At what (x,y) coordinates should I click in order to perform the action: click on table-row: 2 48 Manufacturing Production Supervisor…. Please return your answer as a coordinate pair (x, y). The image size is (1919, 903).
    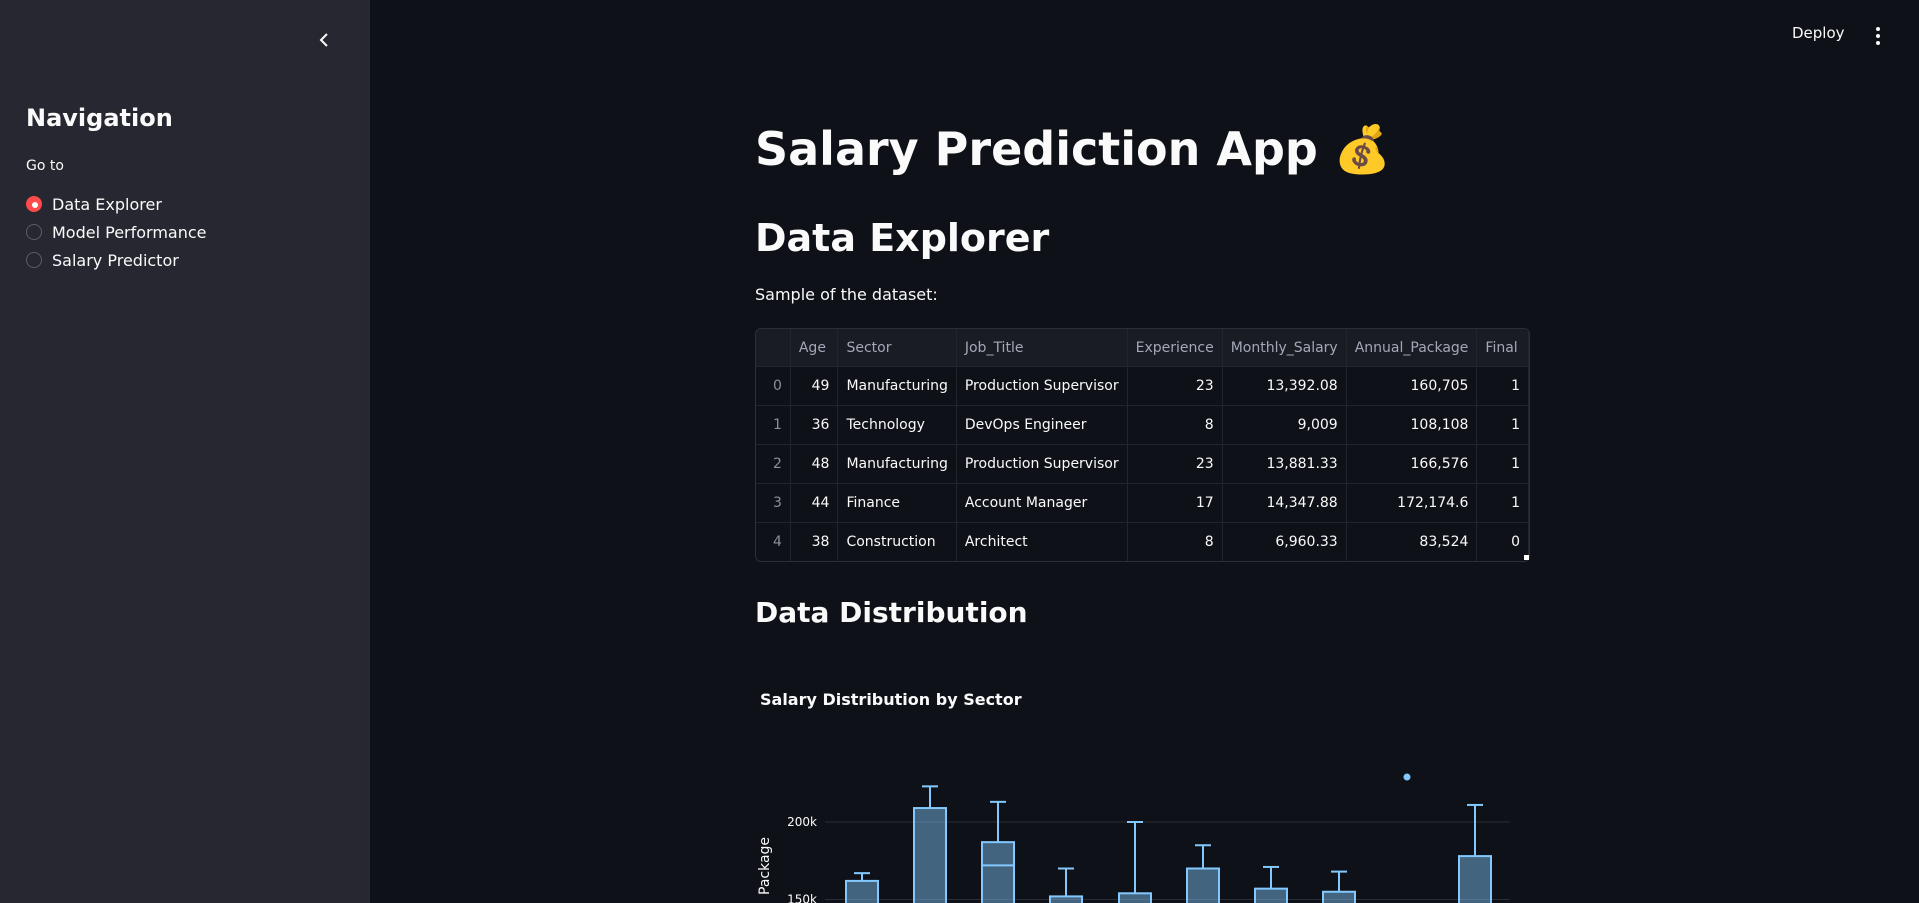
    Looking at the image, I should click on (1142, 464).